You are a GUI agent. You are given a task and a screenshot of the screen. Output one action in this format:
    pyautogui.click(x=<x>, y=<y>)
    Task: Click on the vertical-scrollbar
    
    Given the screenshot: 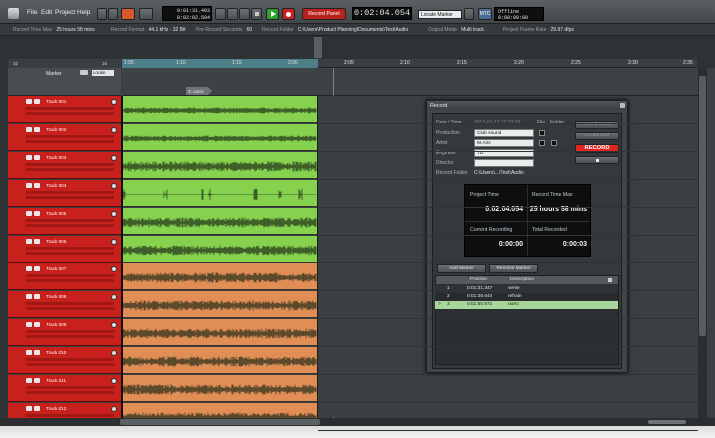 What is the action you would take?
    pyautogui.click(x=702, y=243)
    